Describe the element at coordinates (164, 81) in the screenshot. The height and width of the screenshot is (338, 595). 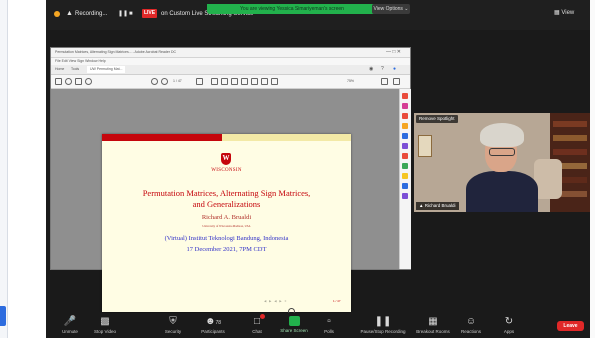
I see `next-page-icon` at that location.